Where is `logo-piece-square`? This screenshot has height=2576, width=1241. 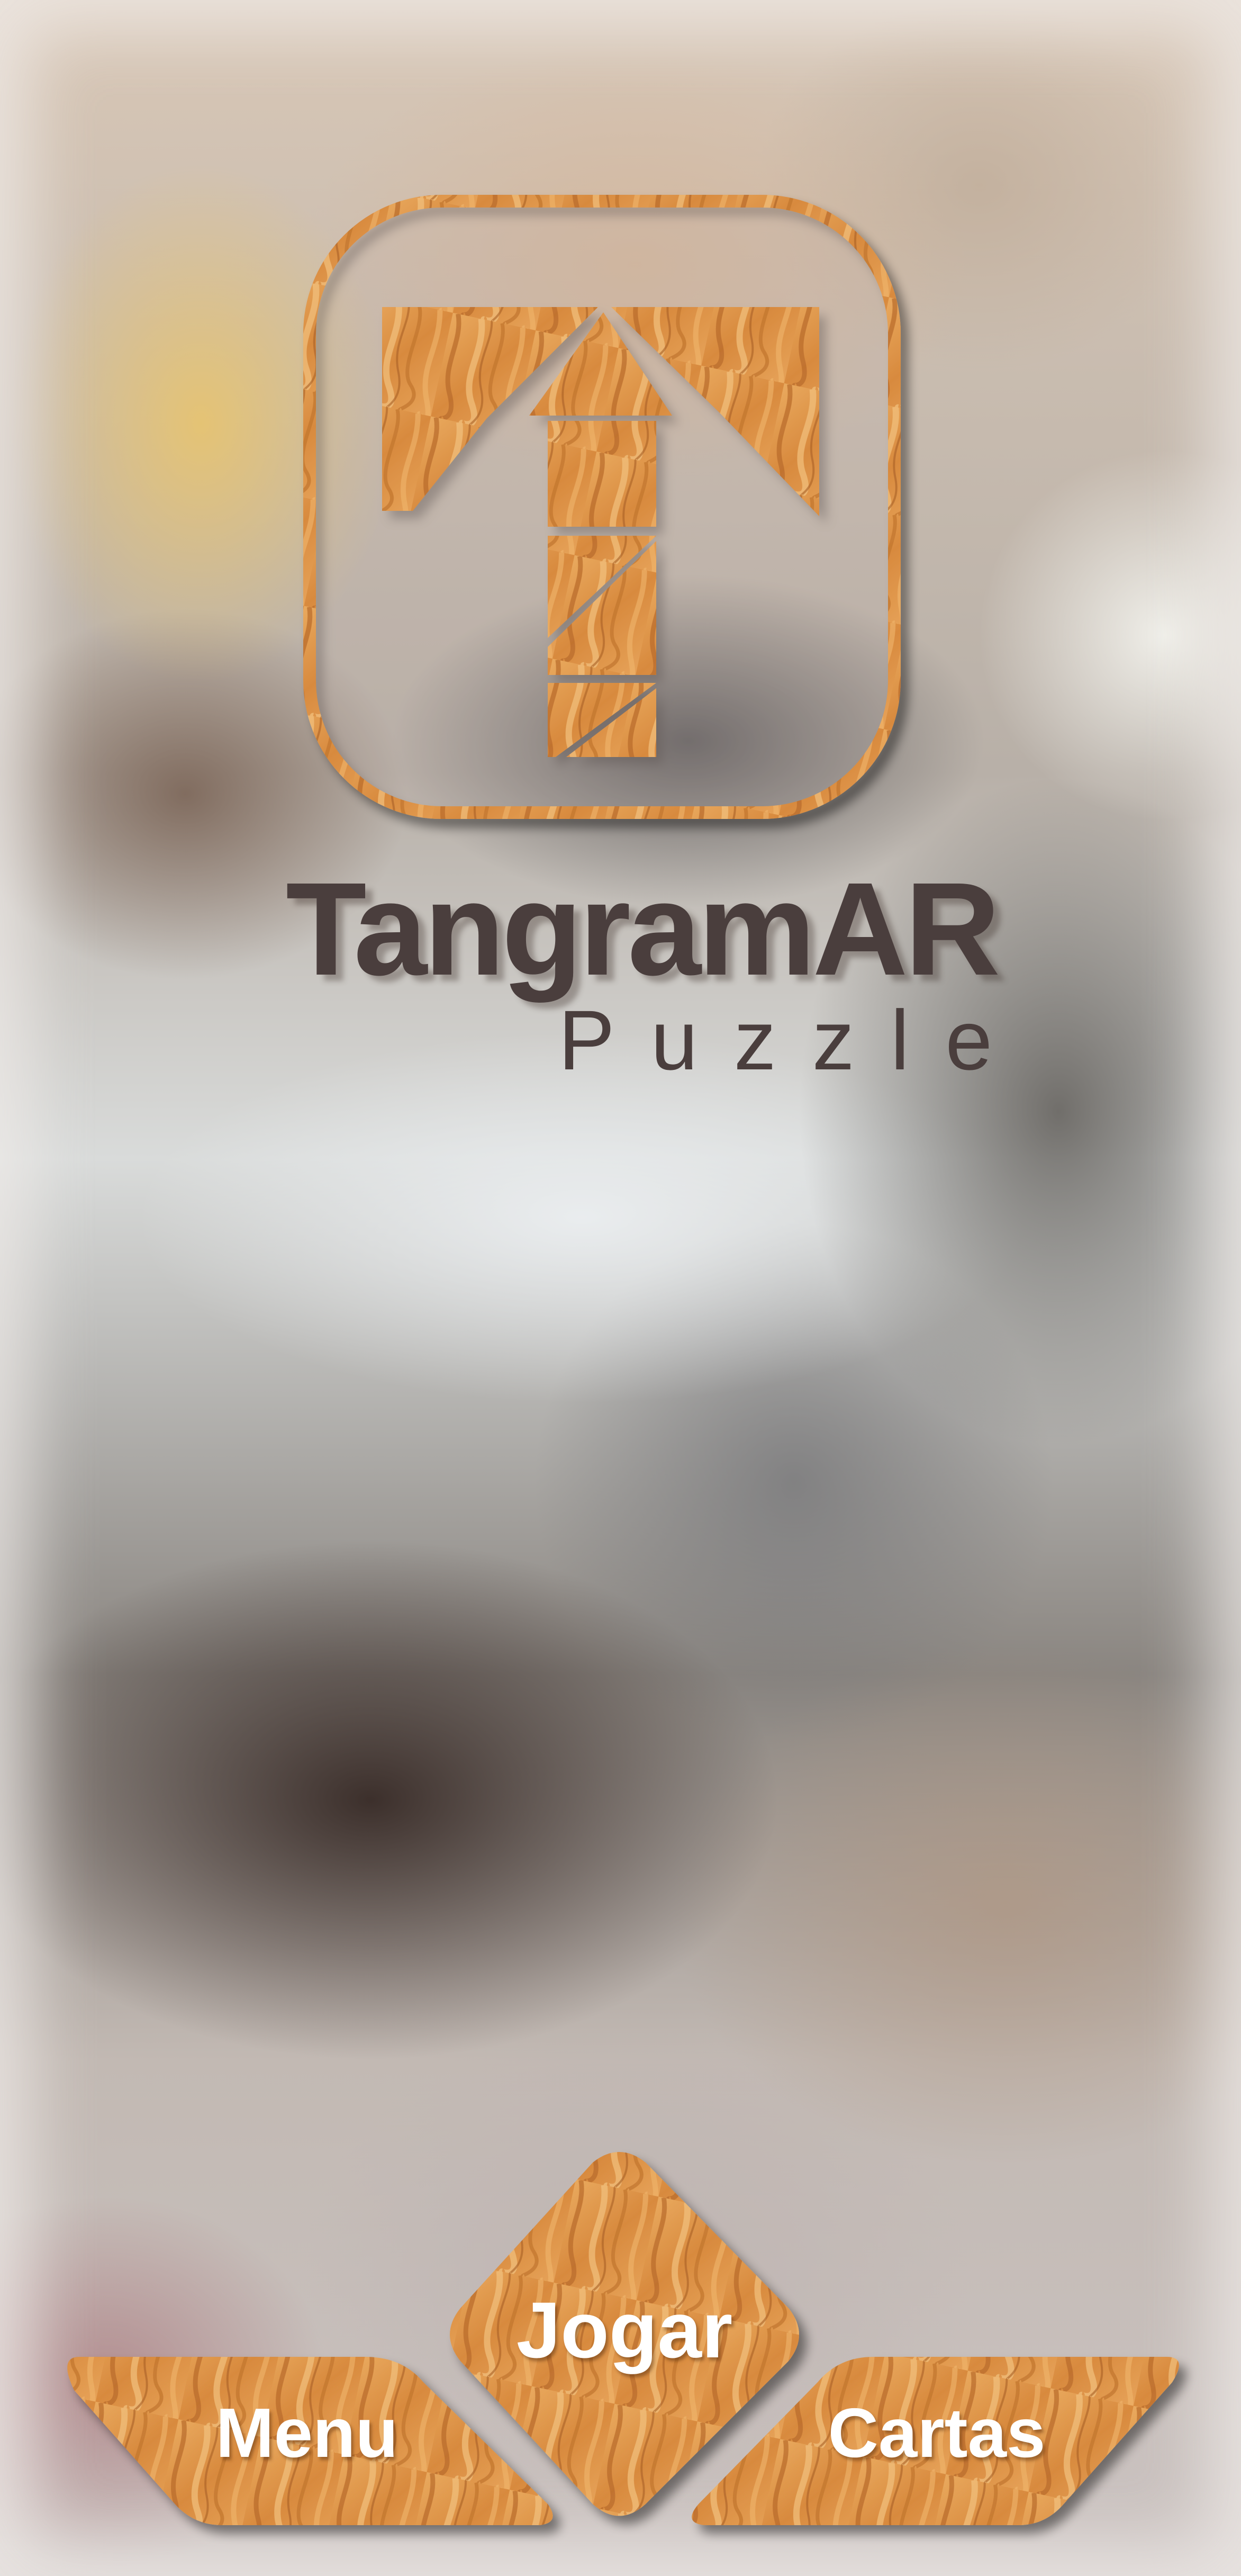 logo-piece-square is located at coordinates (602, 474).